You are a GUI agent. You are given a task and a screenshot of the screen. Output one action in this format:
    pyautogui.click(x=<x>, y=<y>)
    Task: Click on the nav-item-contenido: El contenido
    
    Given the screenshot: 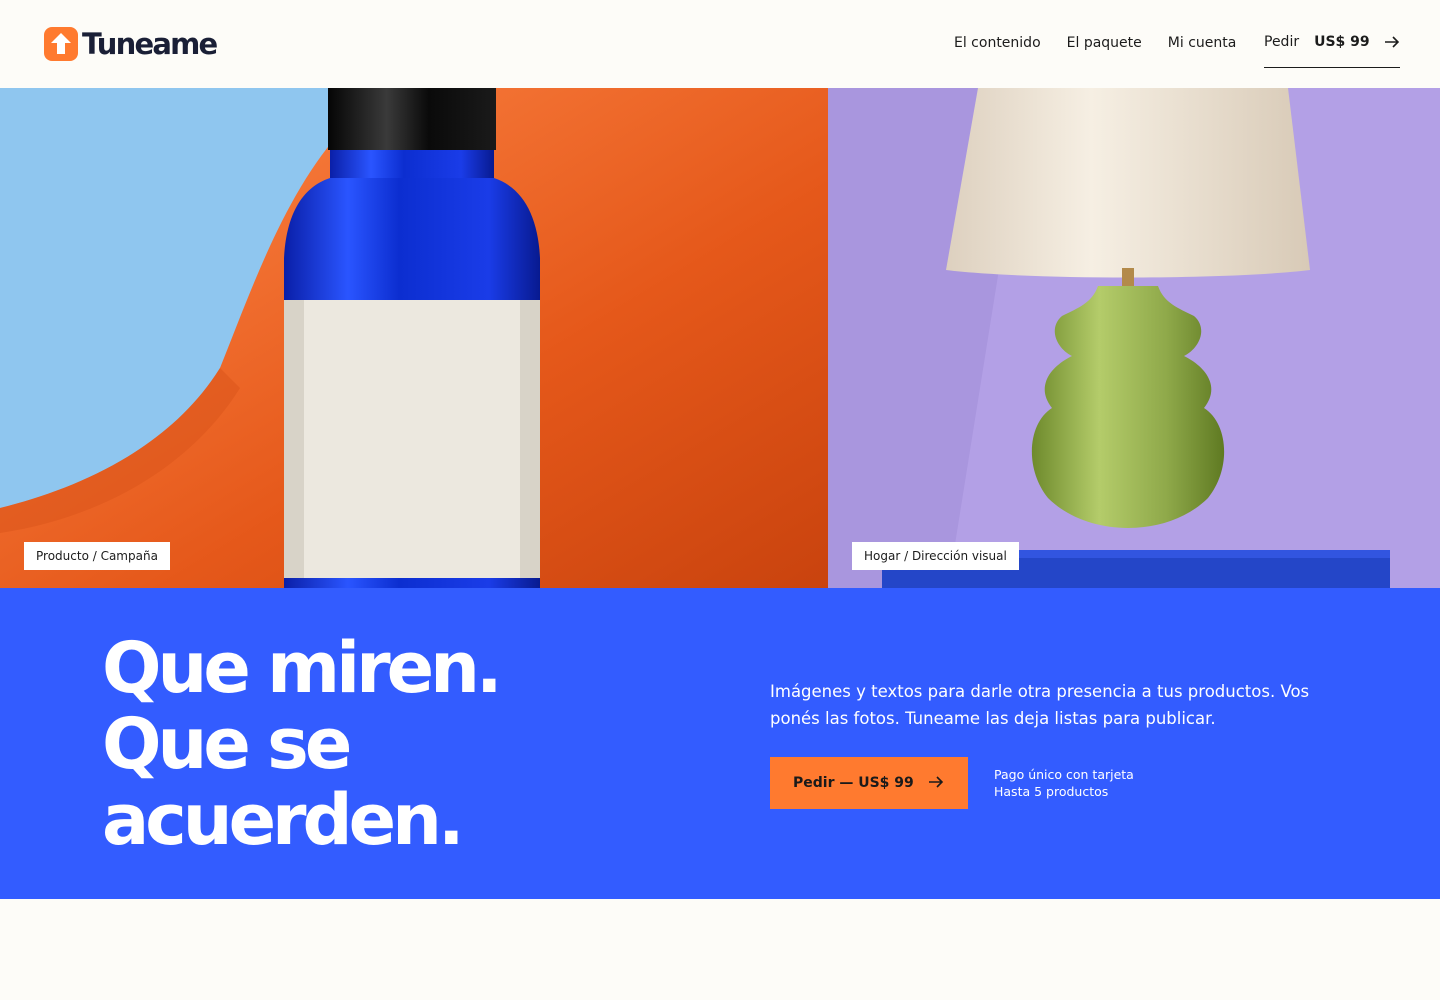 What is the action you would take?
    pyautogui.click(x=997, y=43)
    